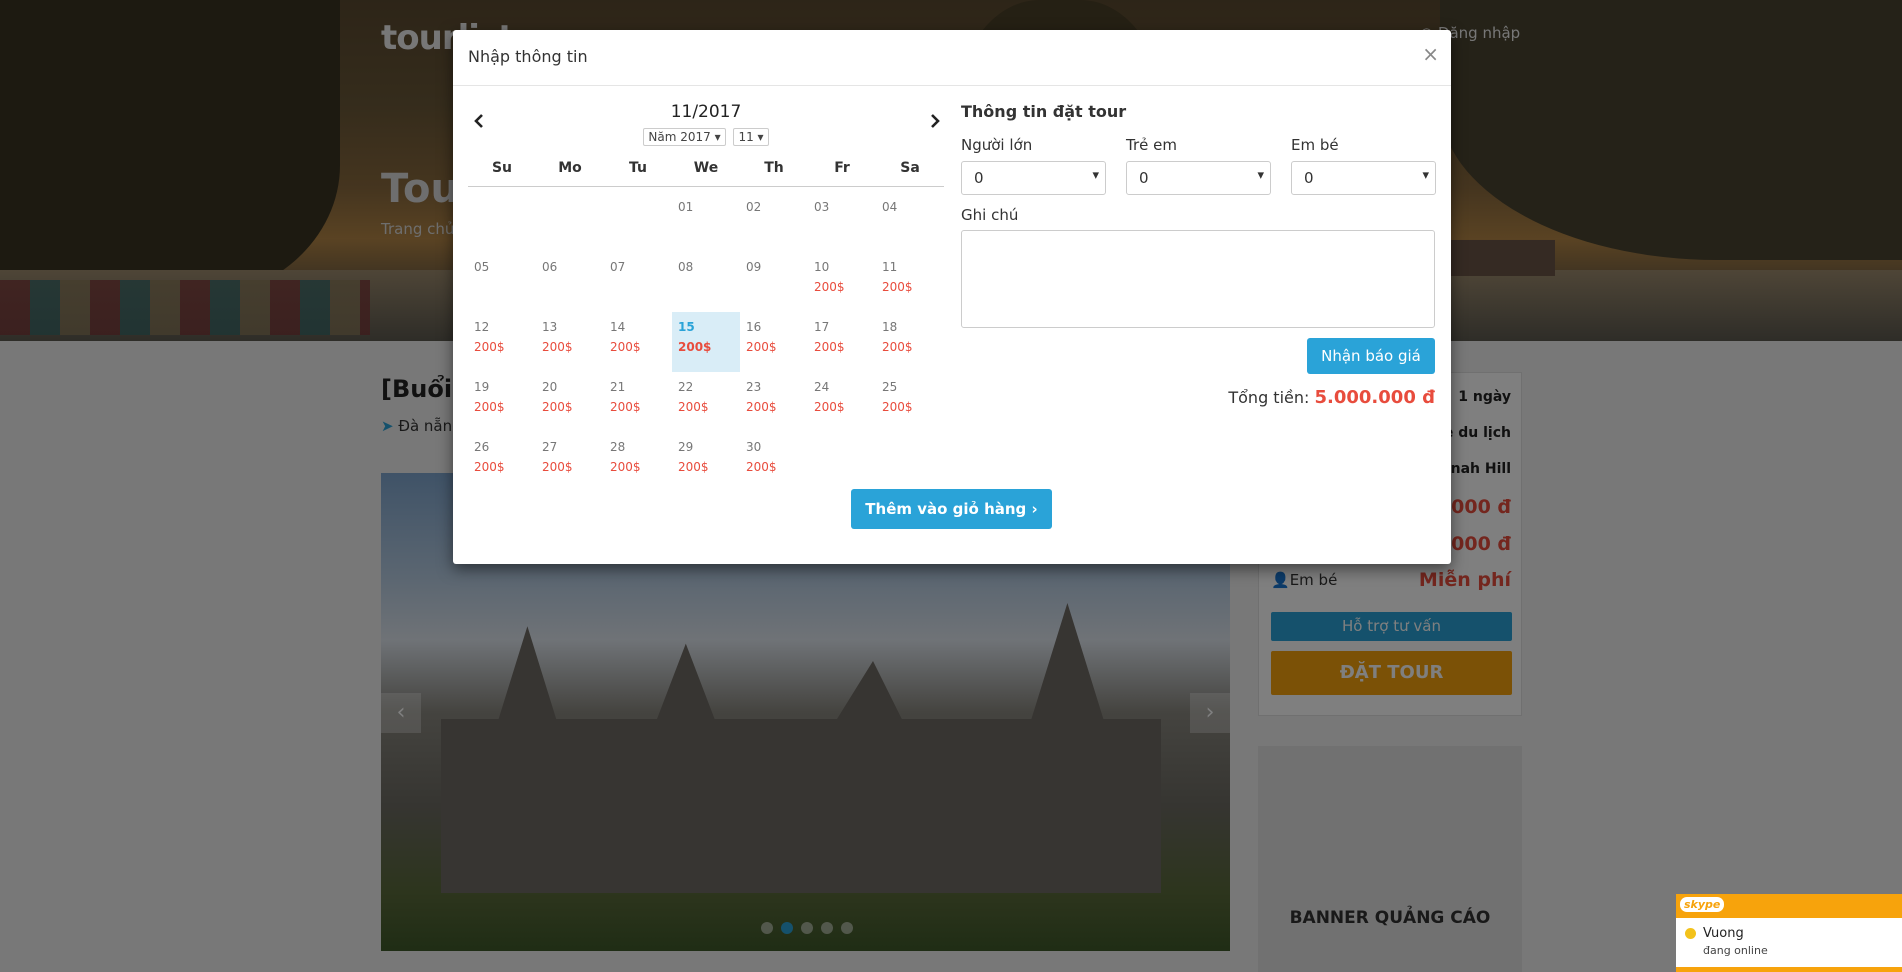  What do you see at coordinates (550, 327) in the screenshot?
I see `calendar-day-number: 13` at bounding box center [550, 327].